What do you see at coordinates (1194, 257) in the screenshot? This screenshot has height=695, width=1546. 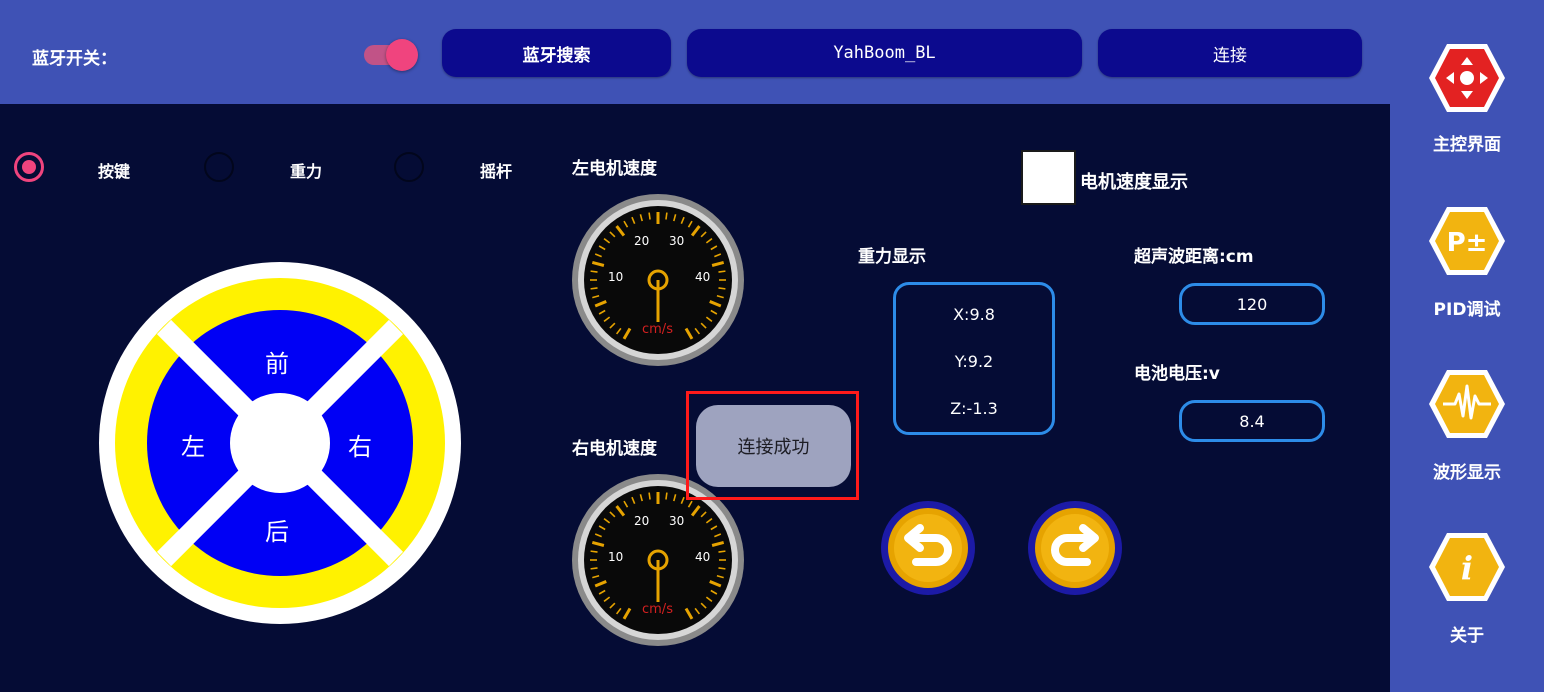 I see `ultrasonic-label: 超声波距离:cm` at bounding box center [1194, 257].